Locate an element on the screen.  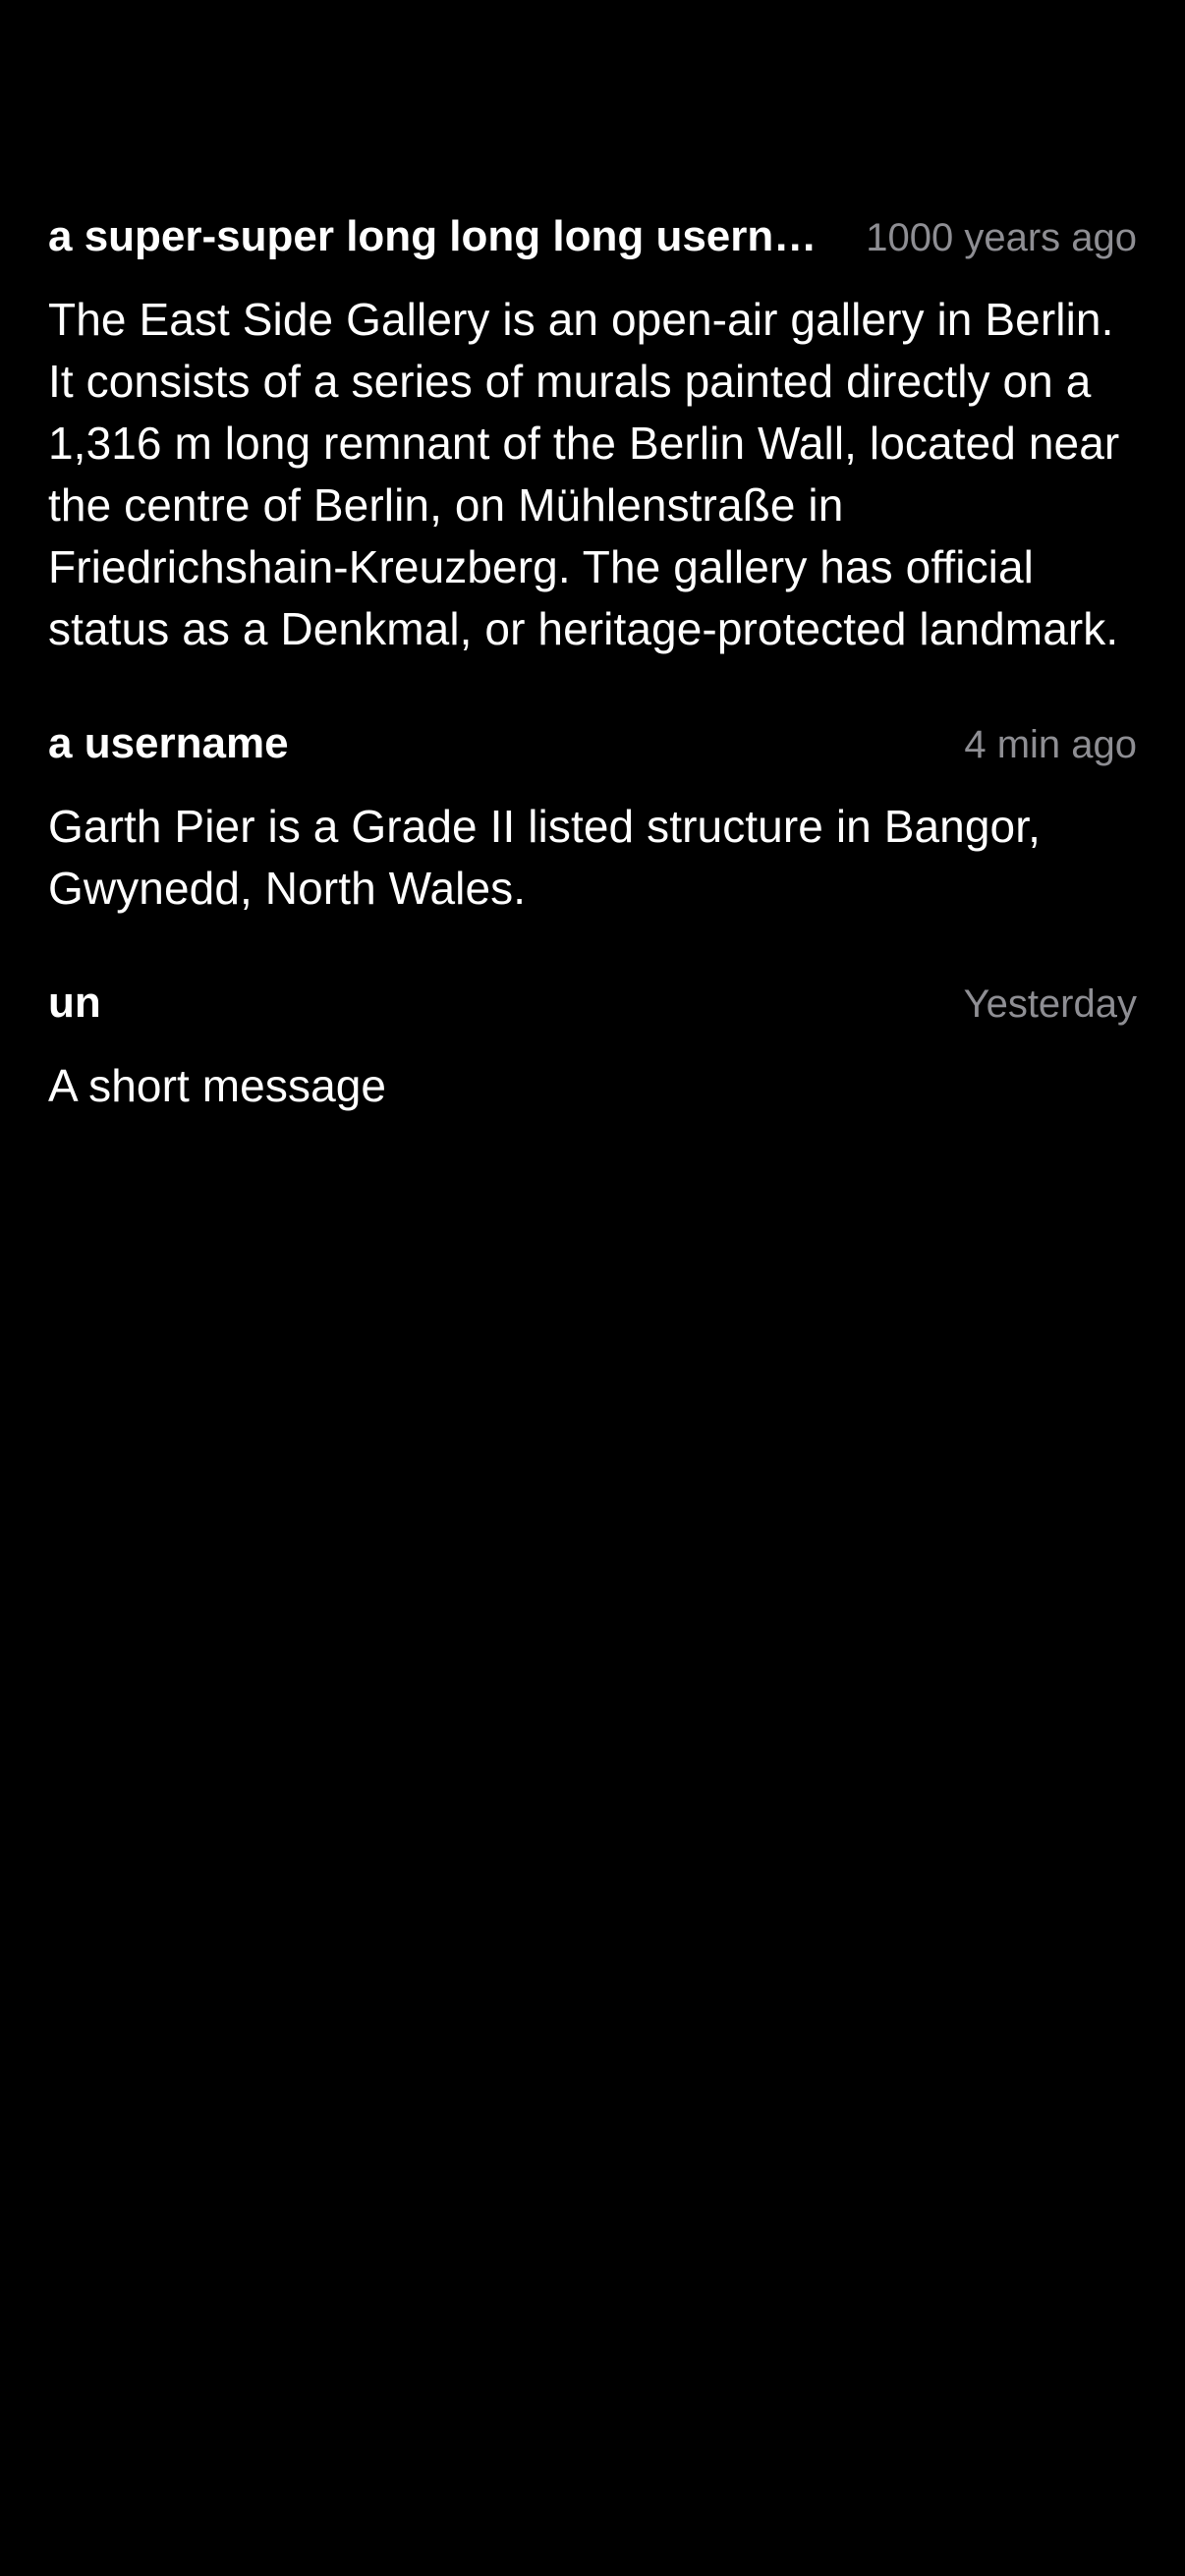
message-body: A short message is located at coordinates (217, 1085).